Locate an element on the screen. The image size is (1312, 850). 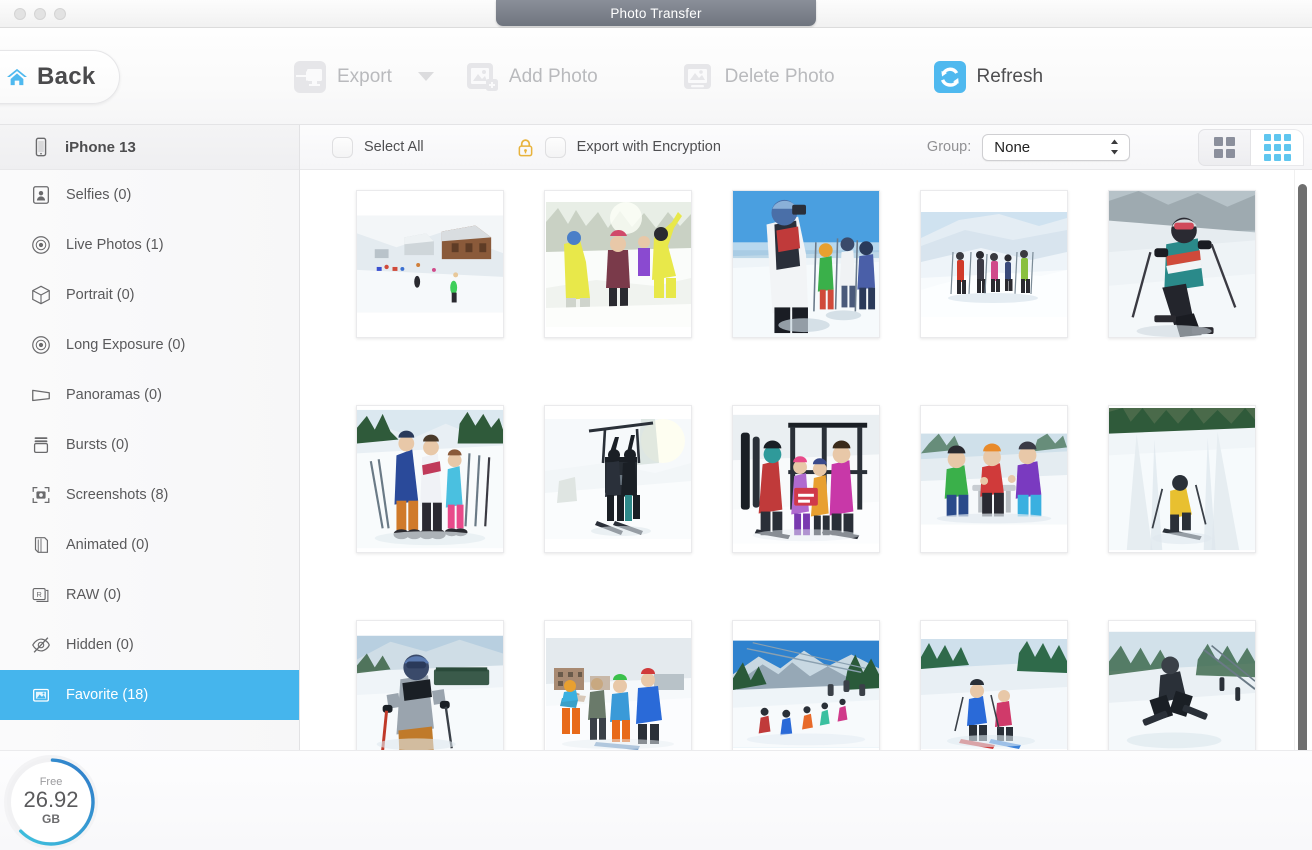
group-select-value: None is located at coordinates (1012, 147).